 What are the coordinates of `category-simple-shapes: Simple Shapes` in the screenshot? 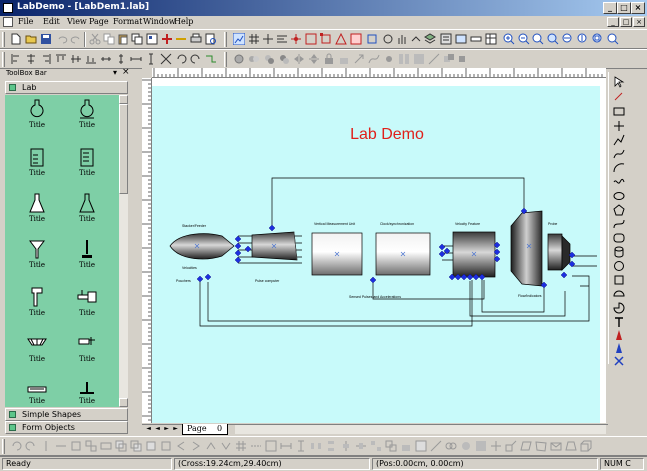 It's located at (66, 414).